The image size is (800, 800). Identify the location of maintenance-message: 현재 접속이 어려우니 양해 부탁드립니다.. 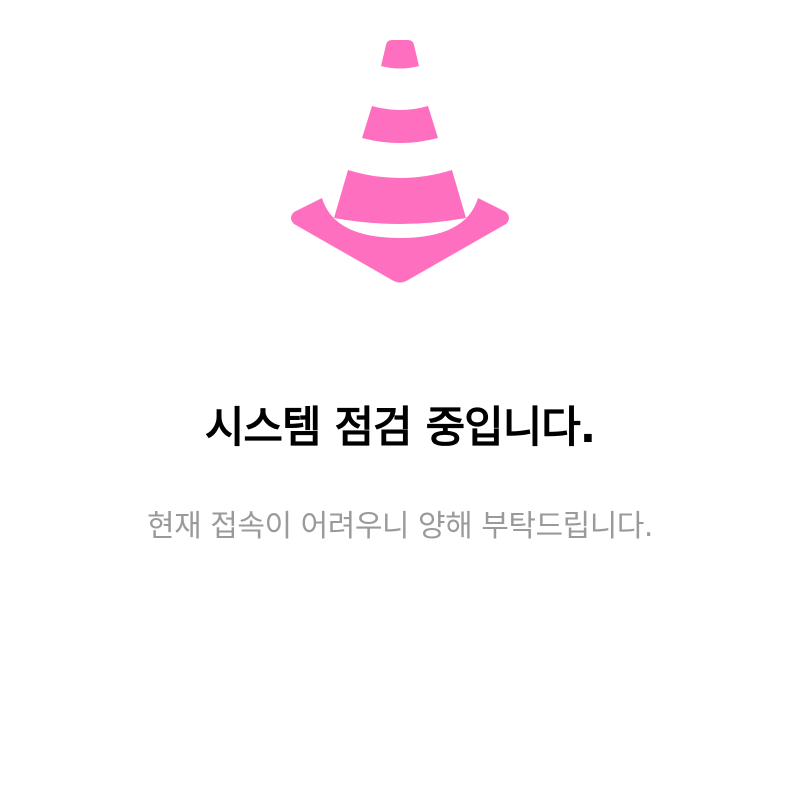
(400, 526).